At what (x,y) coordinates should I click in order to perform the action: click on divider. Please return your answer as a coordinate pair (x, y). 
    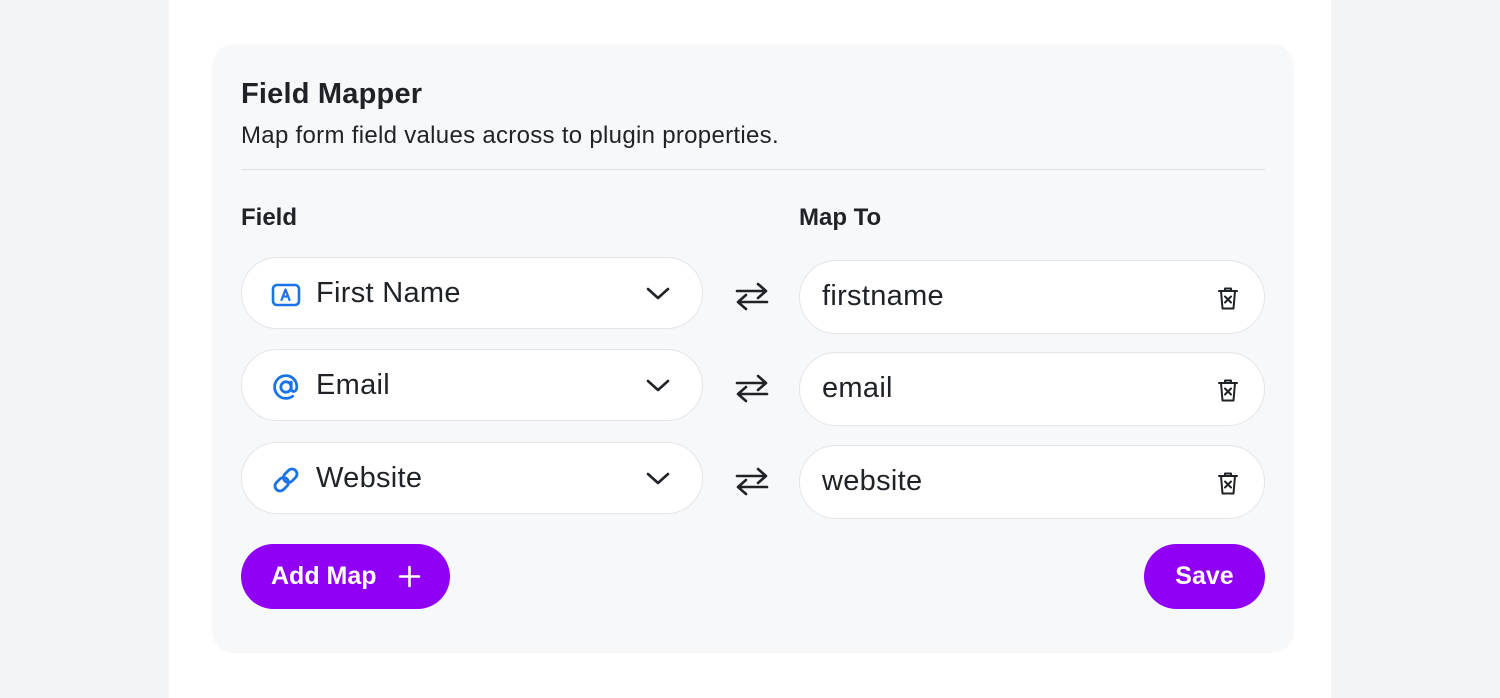
    Looking at the image, I should click on (753, 169).